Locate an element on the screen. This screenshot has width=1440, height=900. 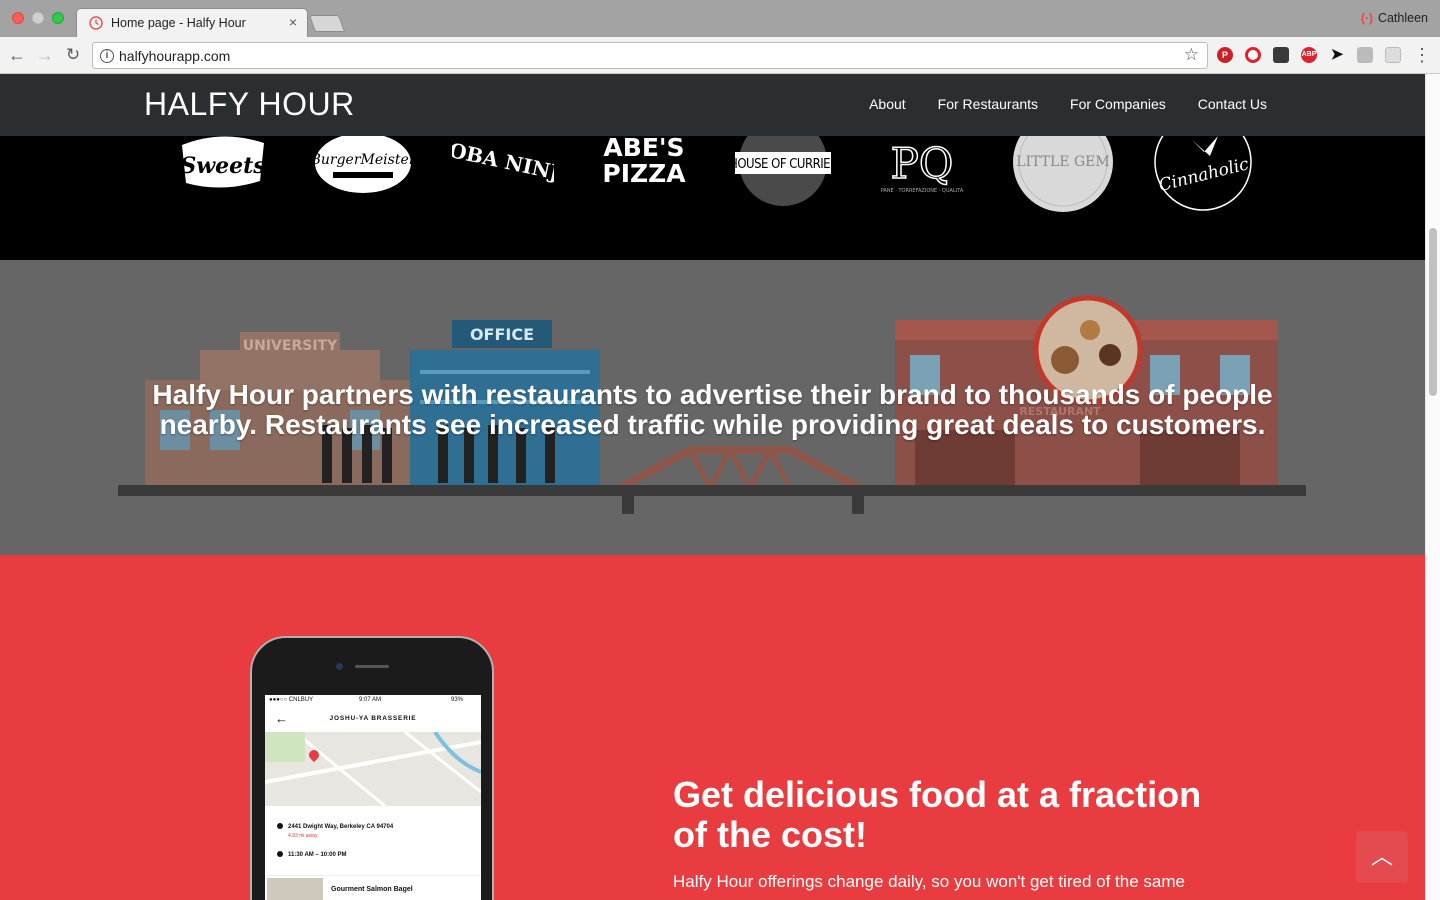
scroll-to-top-button: ︿ is located at coordinates (1382, 857).